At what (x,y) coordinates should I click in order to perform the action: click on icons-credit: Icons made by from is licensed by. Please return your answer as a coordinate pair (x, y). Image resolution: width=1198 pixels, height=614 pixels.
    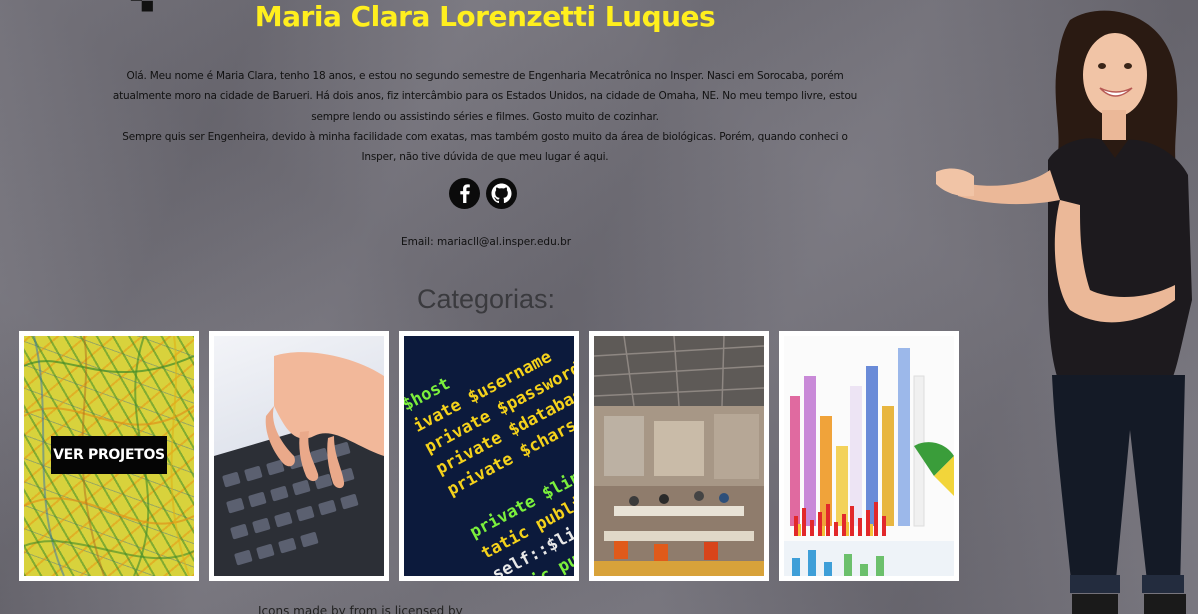
    Looking at the image, I should click on (518, 609).